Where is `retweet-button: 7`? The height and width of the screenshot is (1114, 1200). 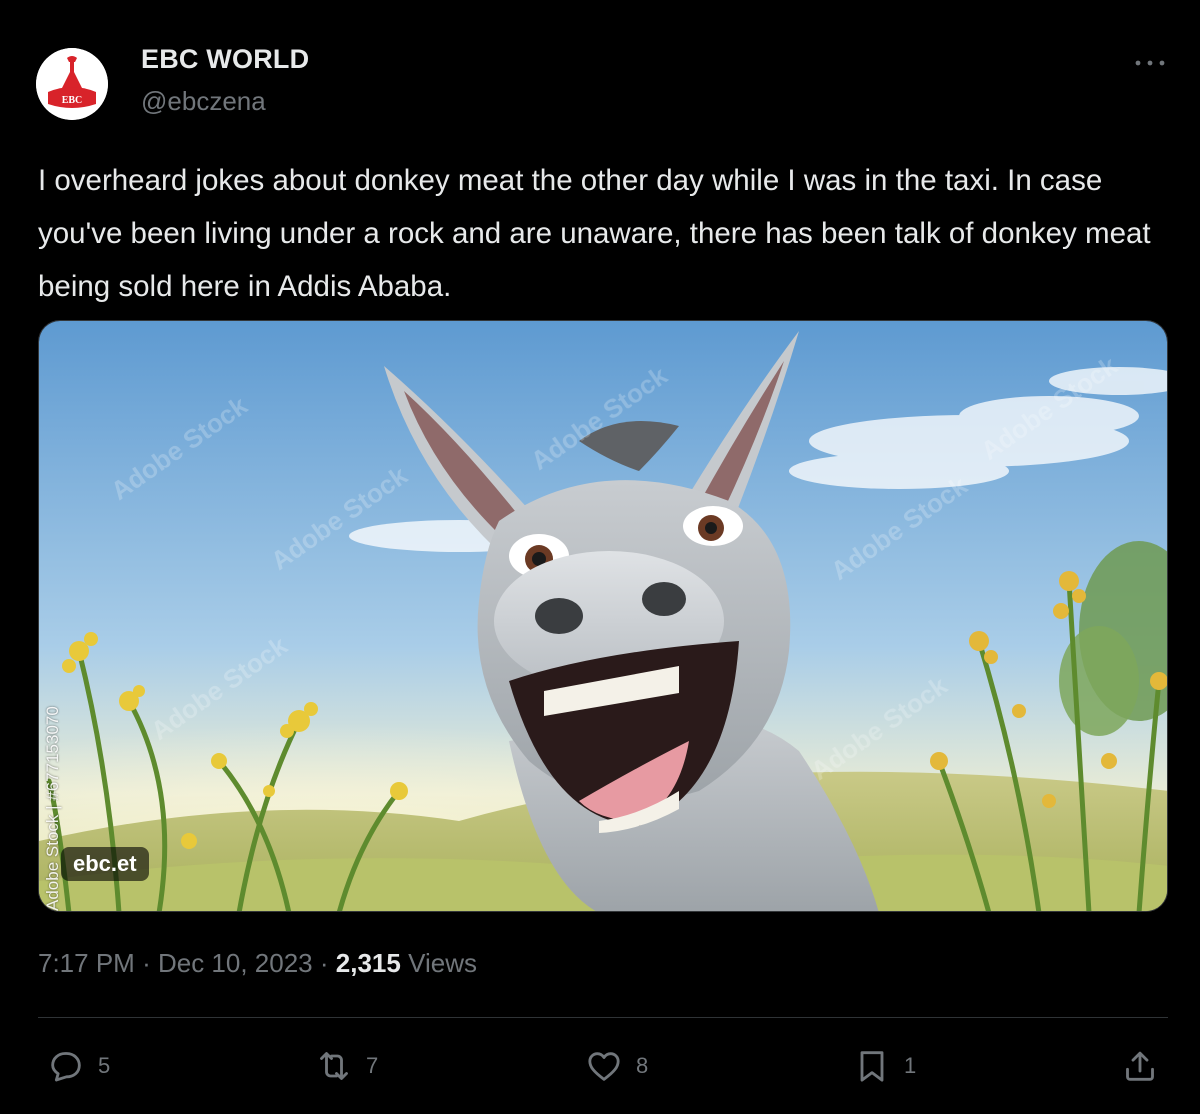 retweet-button: 7 is located at coordinates (346, 1066).